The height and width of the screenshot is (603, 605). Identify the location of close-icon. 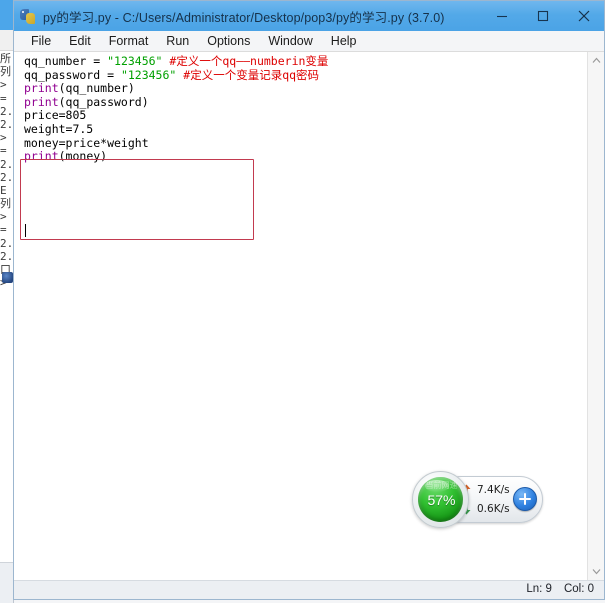
(583, 16).